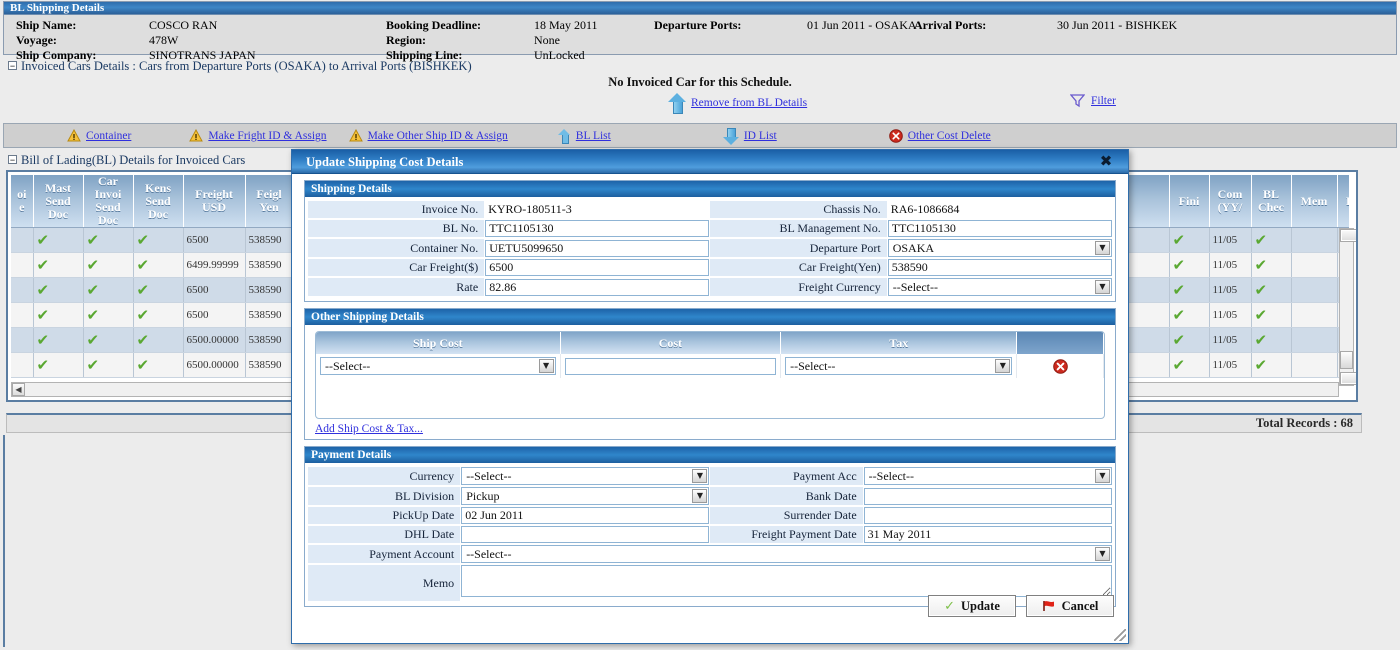 The width and height of the screenshot is (1400, 650). I want to click on col-master-send-doc: Mast Send Doc, so click(58, 201).